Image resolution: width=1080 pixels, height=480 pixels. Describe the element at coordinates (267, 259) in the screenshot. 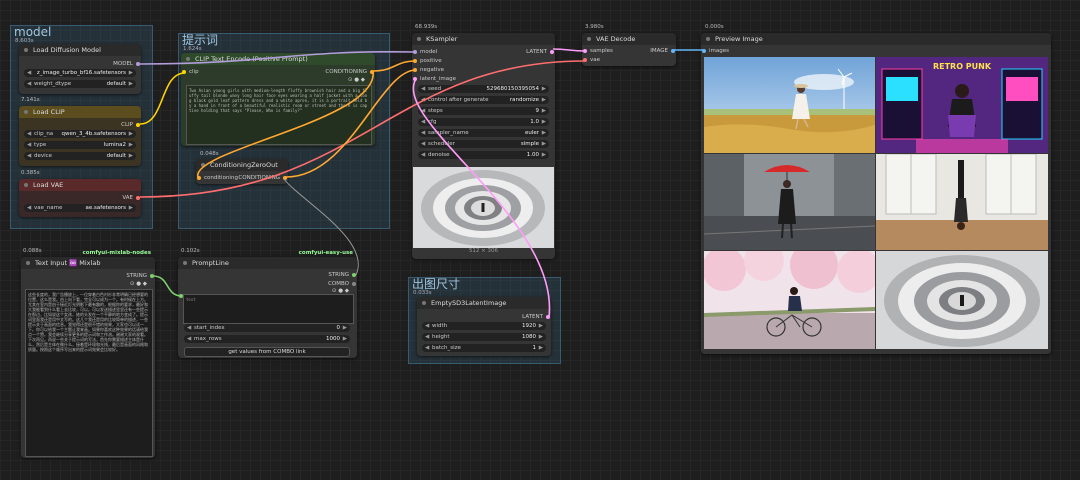

I see `node-header: PromptLine comfyui-easy-use` at that location.